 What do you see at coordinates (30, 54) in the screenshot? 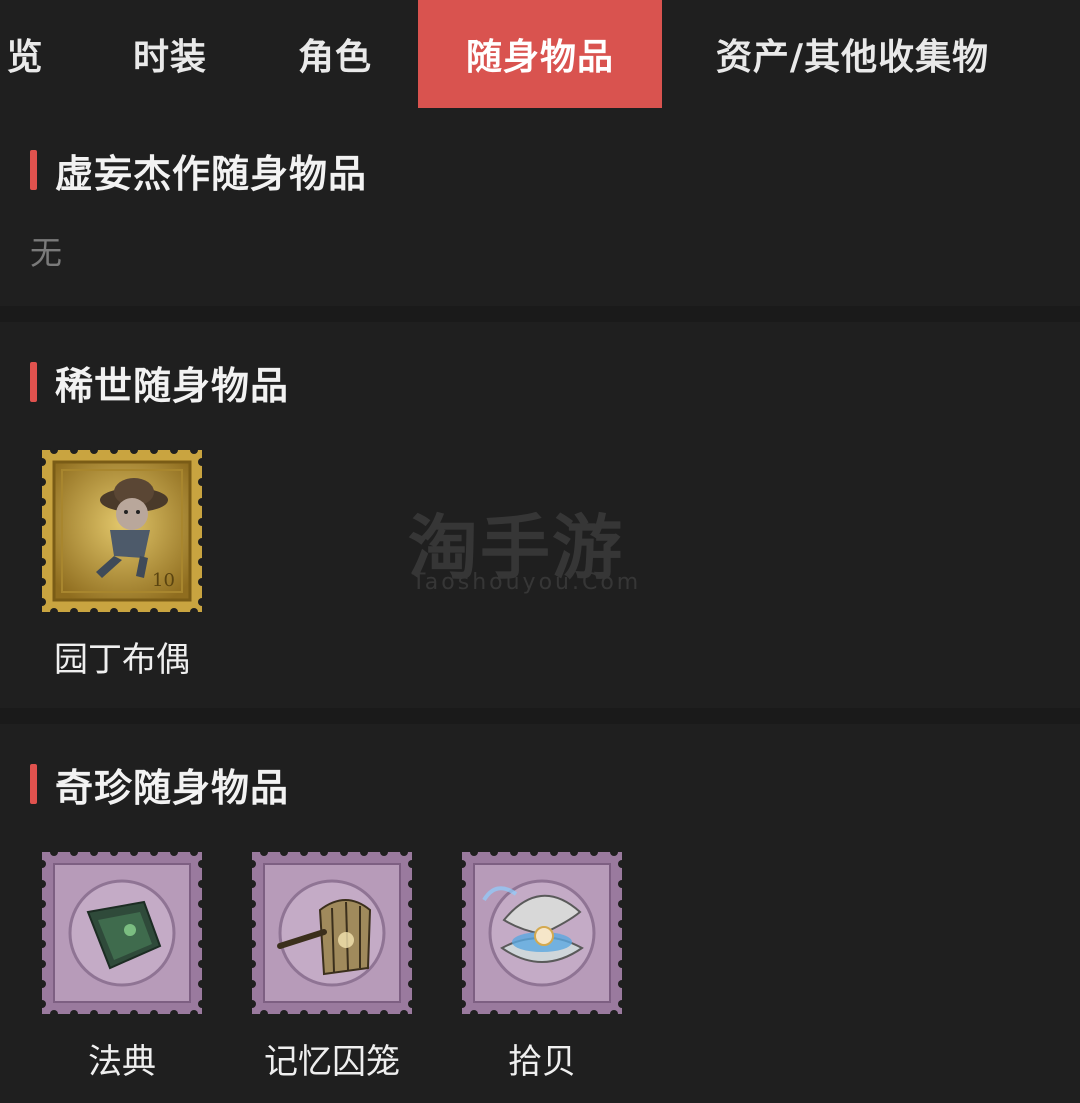
I see `tab-overview: 览` at bounding box center [30, 54].